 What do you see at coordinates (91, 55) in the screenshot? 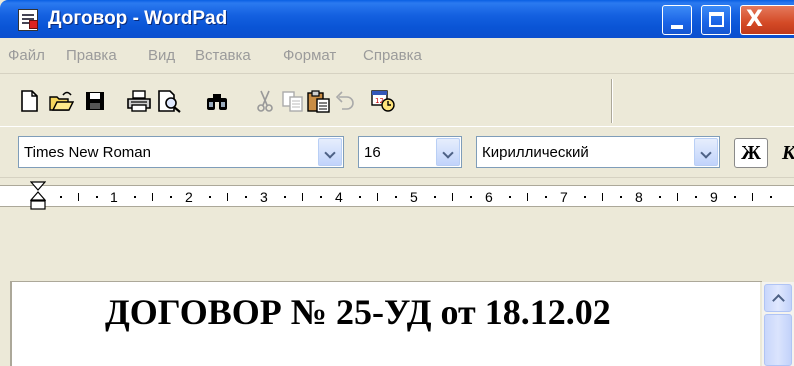
I see `menu-edit: Правка` at bounding box center [91, 55].